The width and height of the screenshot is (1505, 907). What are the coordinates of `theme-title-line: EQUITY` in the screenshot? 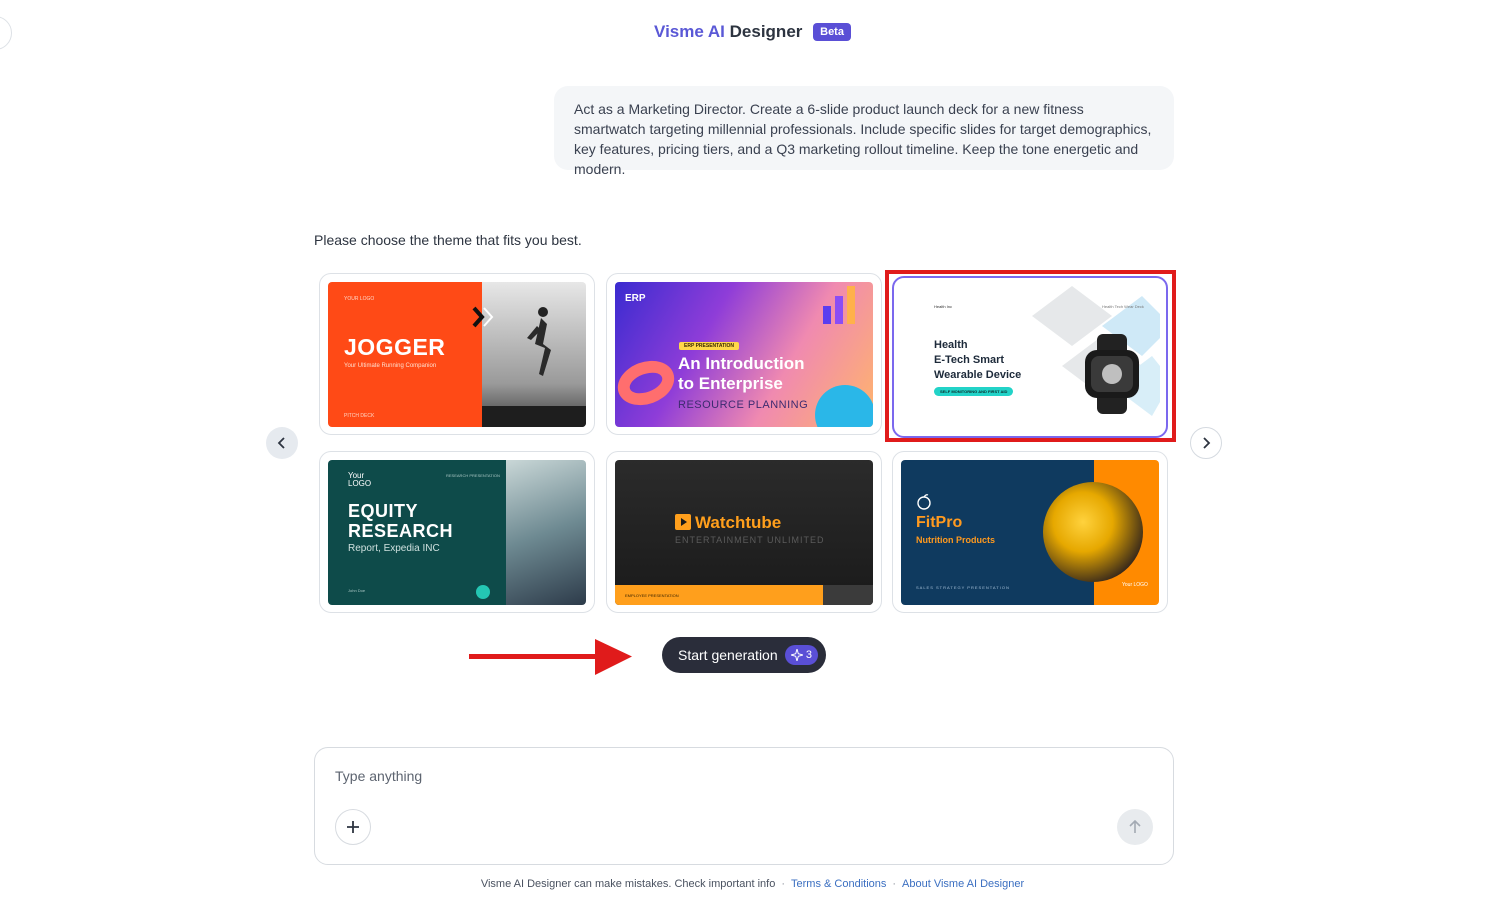 It's located at (383, 511).